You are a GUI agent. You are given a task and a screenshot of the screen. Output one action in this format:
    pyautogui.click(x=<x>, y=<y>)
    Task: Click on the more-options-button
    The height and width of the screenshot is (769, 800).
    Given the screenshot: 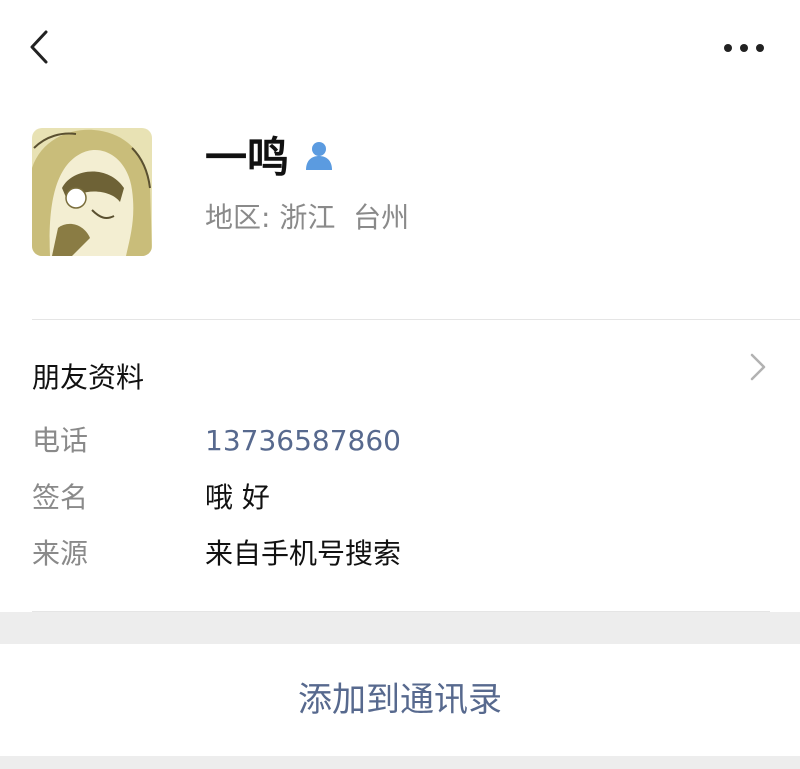 What is the action you would take?
    pyautogui.click(x=744, y=48)
    